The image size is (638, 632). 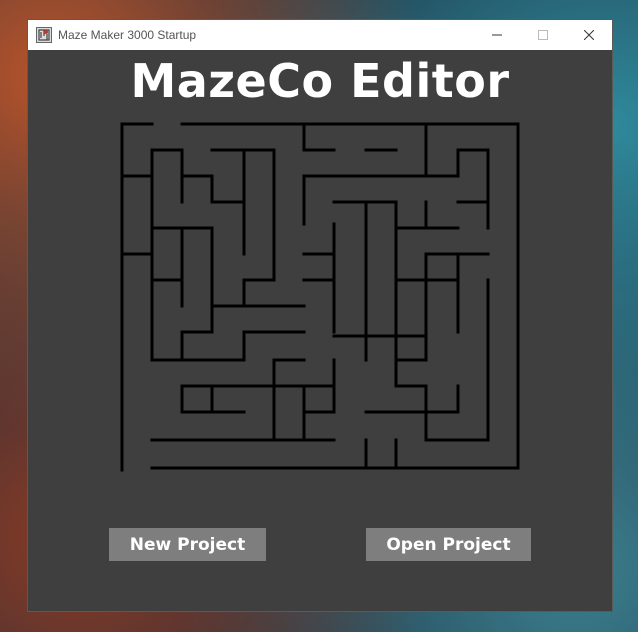 I want to click on maze-app-icon, so click(x=44, y=35).